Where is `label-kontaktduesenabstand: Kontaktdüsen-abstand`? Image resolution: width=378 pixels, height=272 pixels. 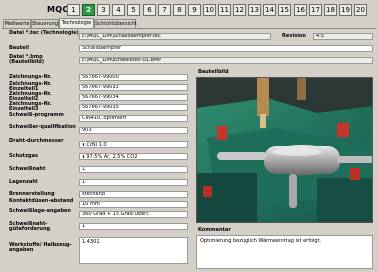 label-kontaktduesenabstand: Kontaktdüsen-abstand is located at coordinates (41, 201).